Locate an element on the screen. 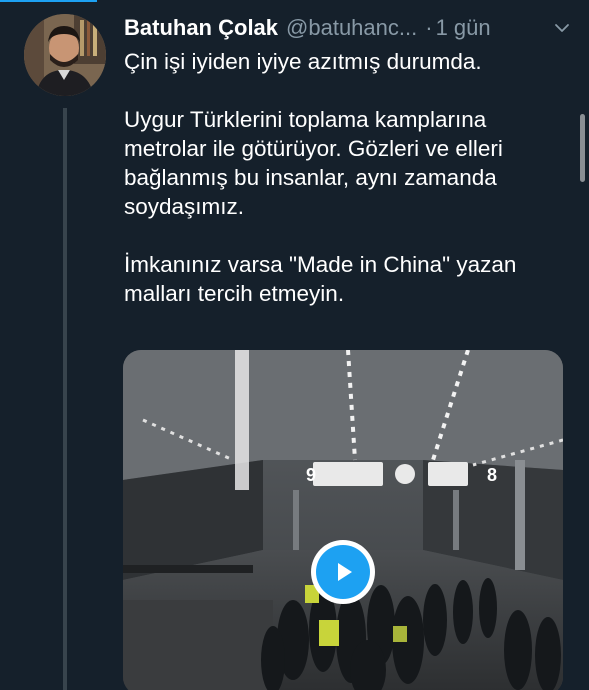 The image size is (589, 690). tweet-paragraph: Çin işi iyiden iyiye azıtmış durumda. is located at coordinates (303, 61).